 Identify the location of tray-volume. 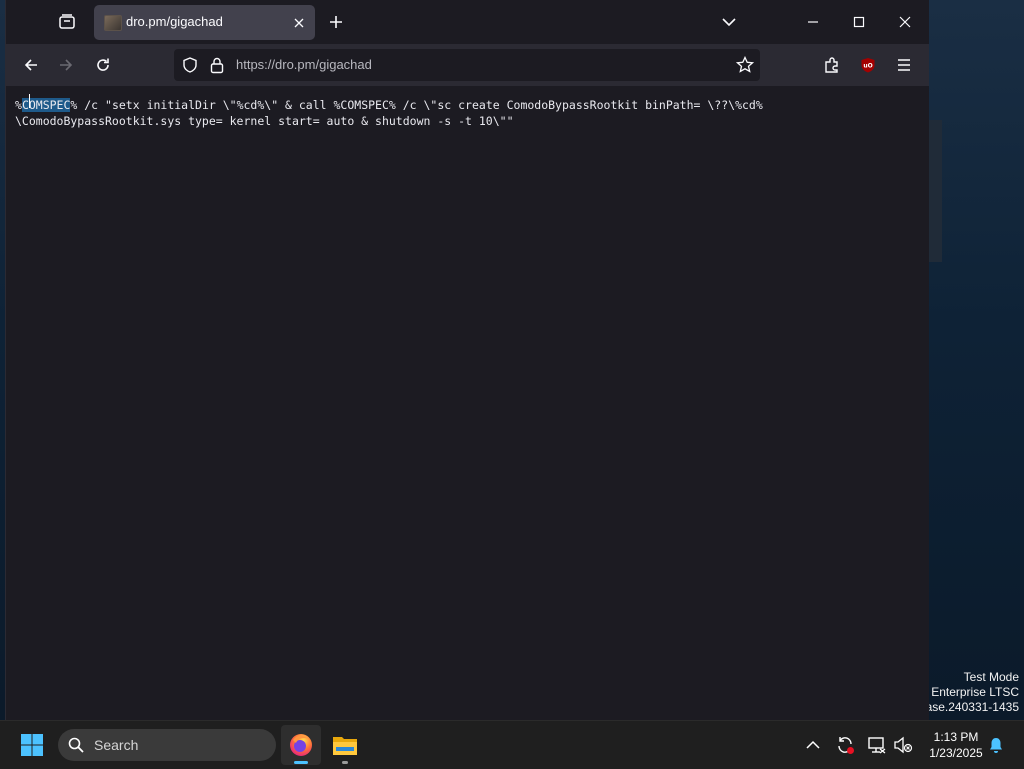
(903, 745).